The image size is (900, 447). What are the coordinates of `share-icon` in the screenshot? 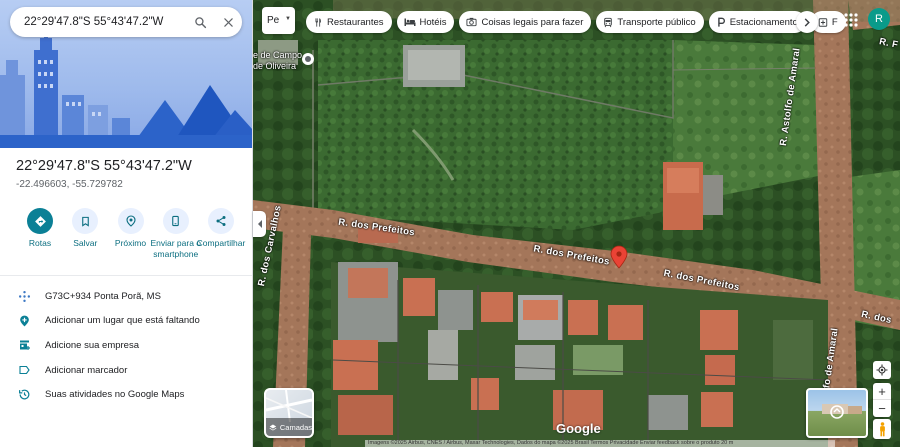 It's located at (221, 221).